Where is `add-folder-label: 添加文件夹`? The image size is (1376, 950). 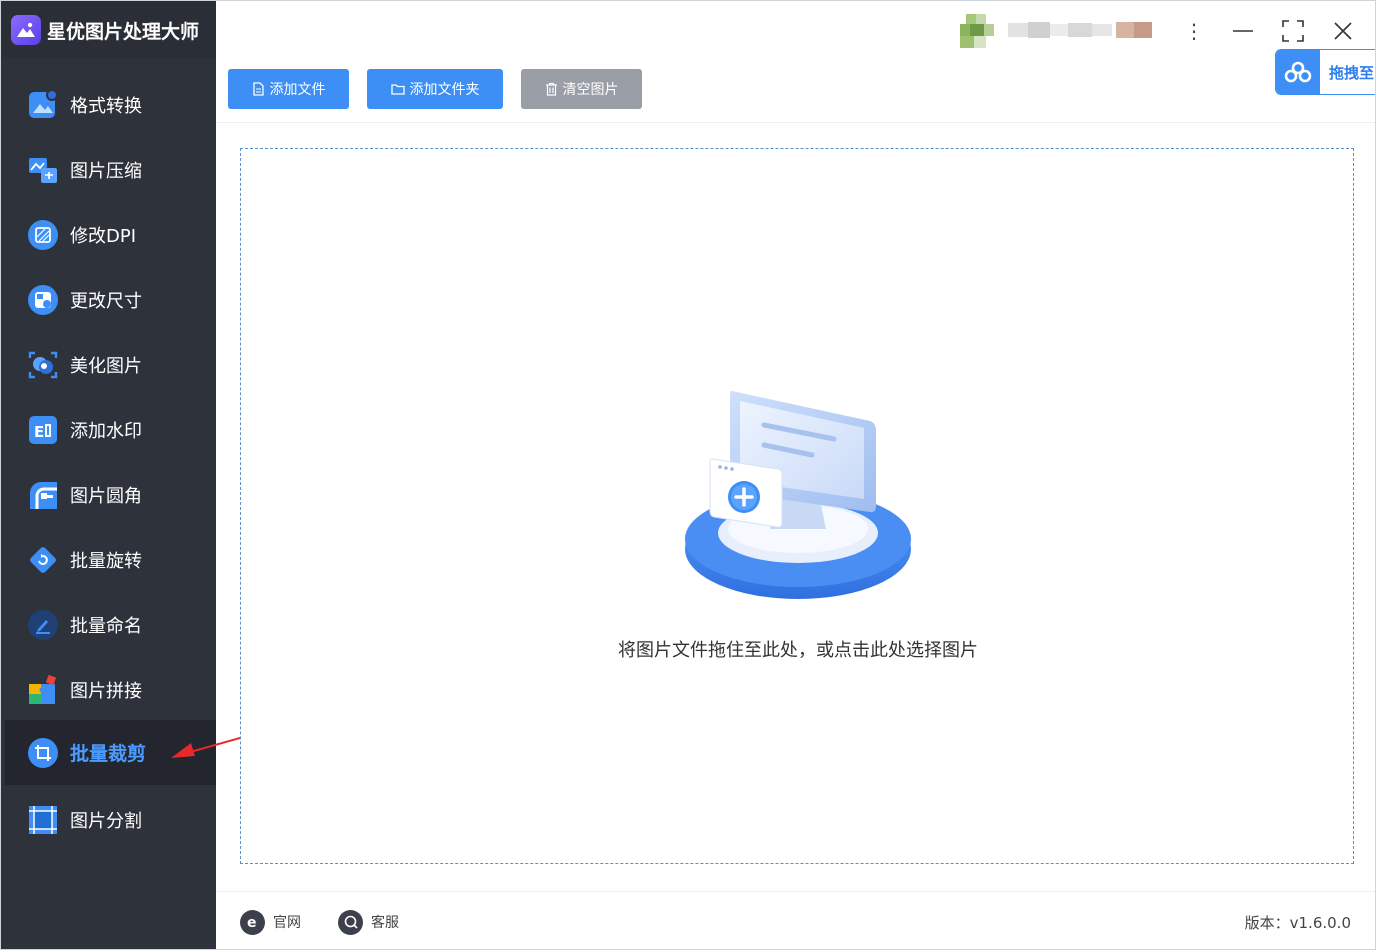 add-folder-label: 添加文件夹 is located at coordinates (444, 90).